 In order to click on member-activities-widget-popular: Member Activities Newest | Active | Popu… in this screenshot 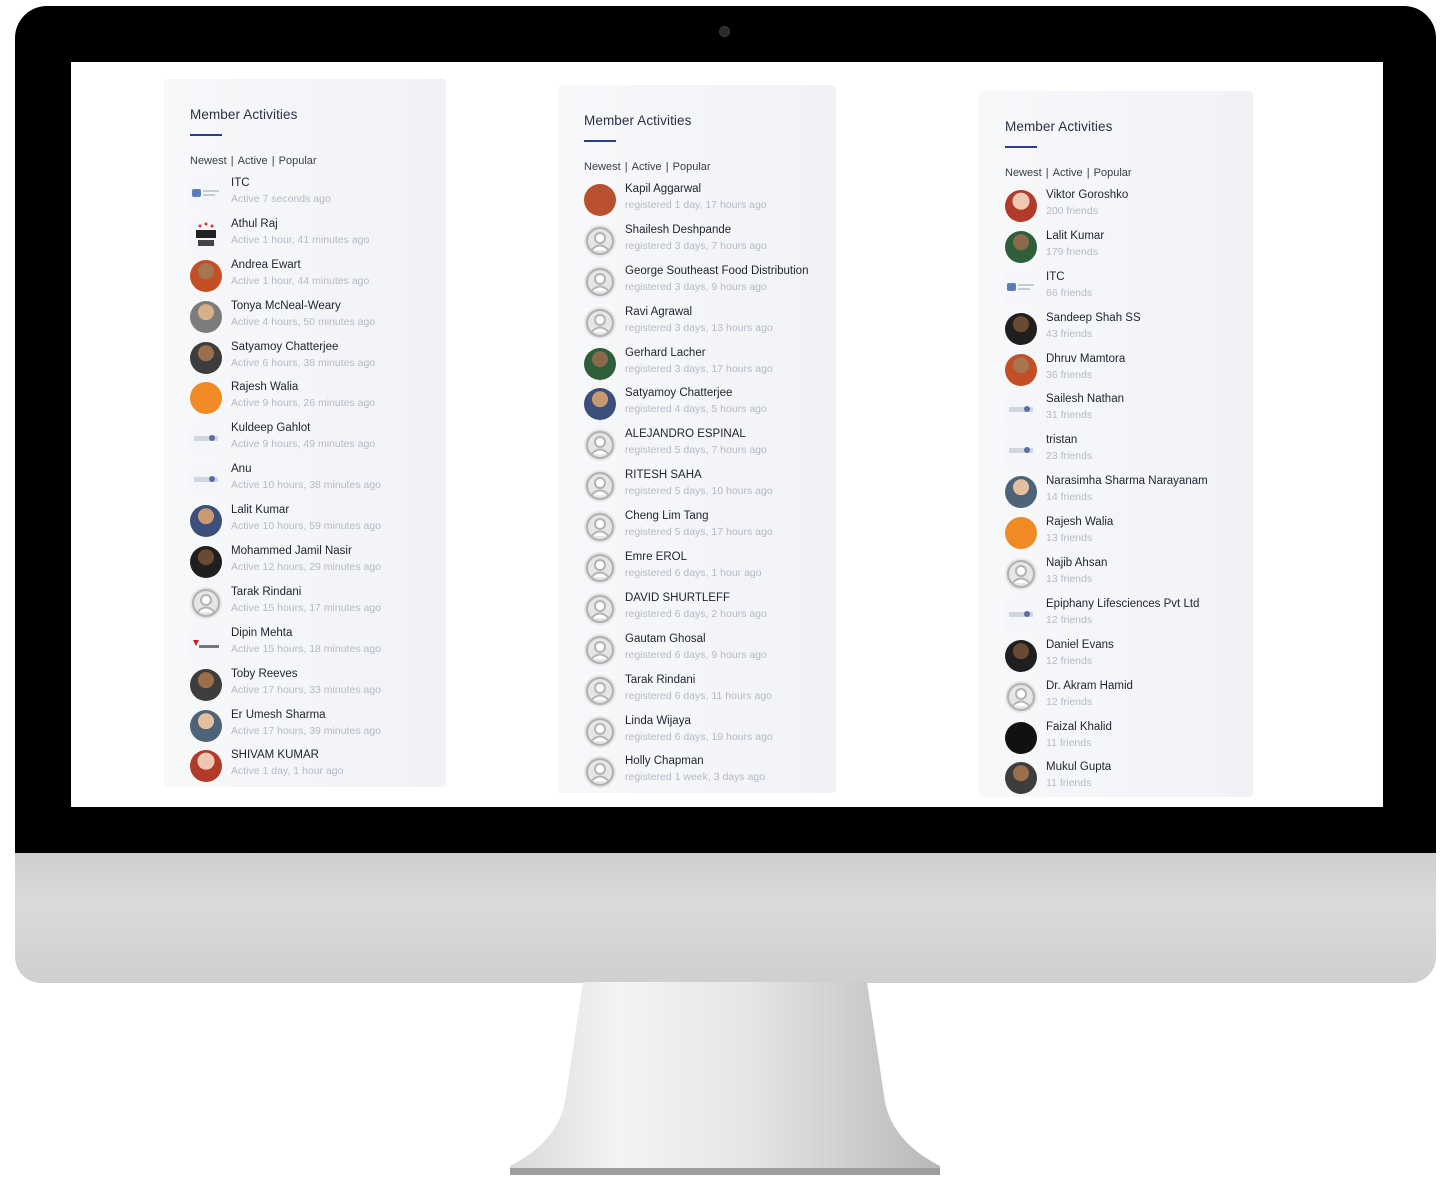, I will do `click(1116, 444)`.